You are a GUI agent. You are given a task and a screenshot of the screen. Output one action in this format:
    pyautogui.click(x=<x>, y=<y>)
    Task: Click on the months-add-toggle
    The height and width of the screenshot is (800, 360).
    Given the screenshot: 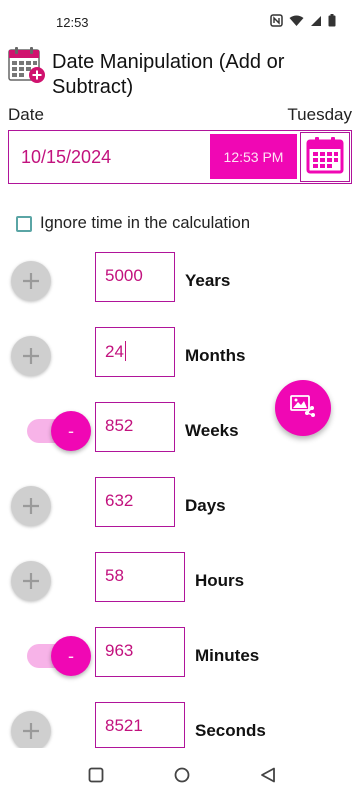 What is the action you would take?
    pyautogui.click(x=31, y=356)
    